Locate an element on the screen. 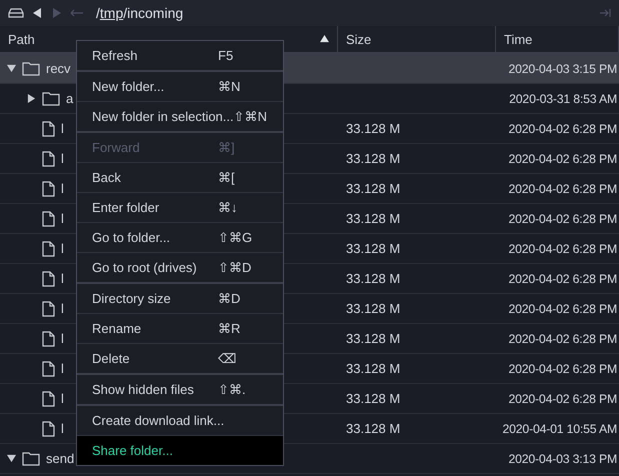  shortcut: ⌘D is located at coordinates (230, 298).